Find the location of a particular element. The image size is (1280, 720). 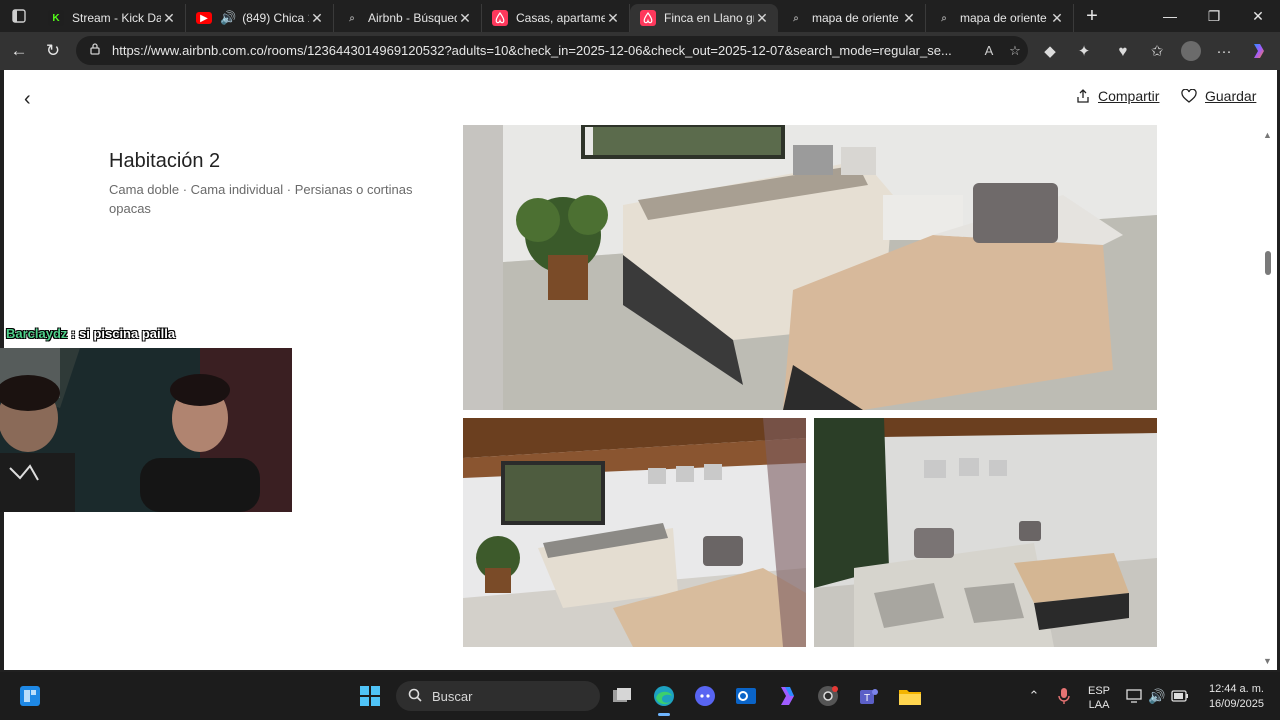

extension-diamond-icon: ◆ is located at coordinates (1050, 51).